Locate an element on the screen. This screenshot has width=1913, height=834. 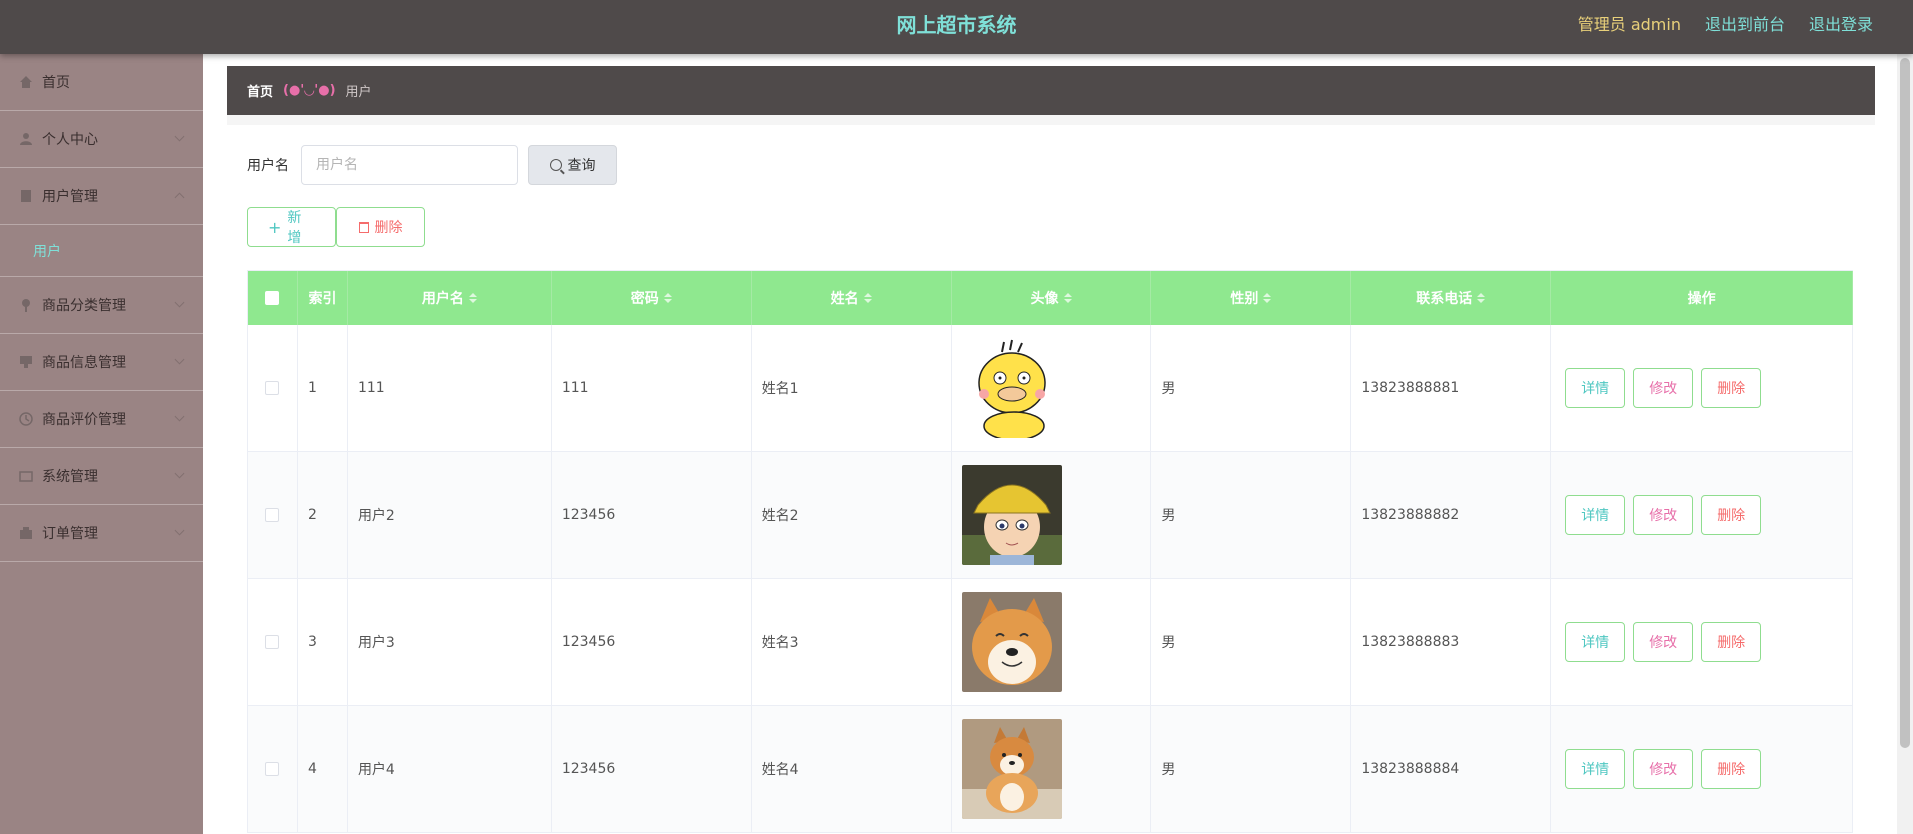
star-icon is located at coordinates (26, 419).